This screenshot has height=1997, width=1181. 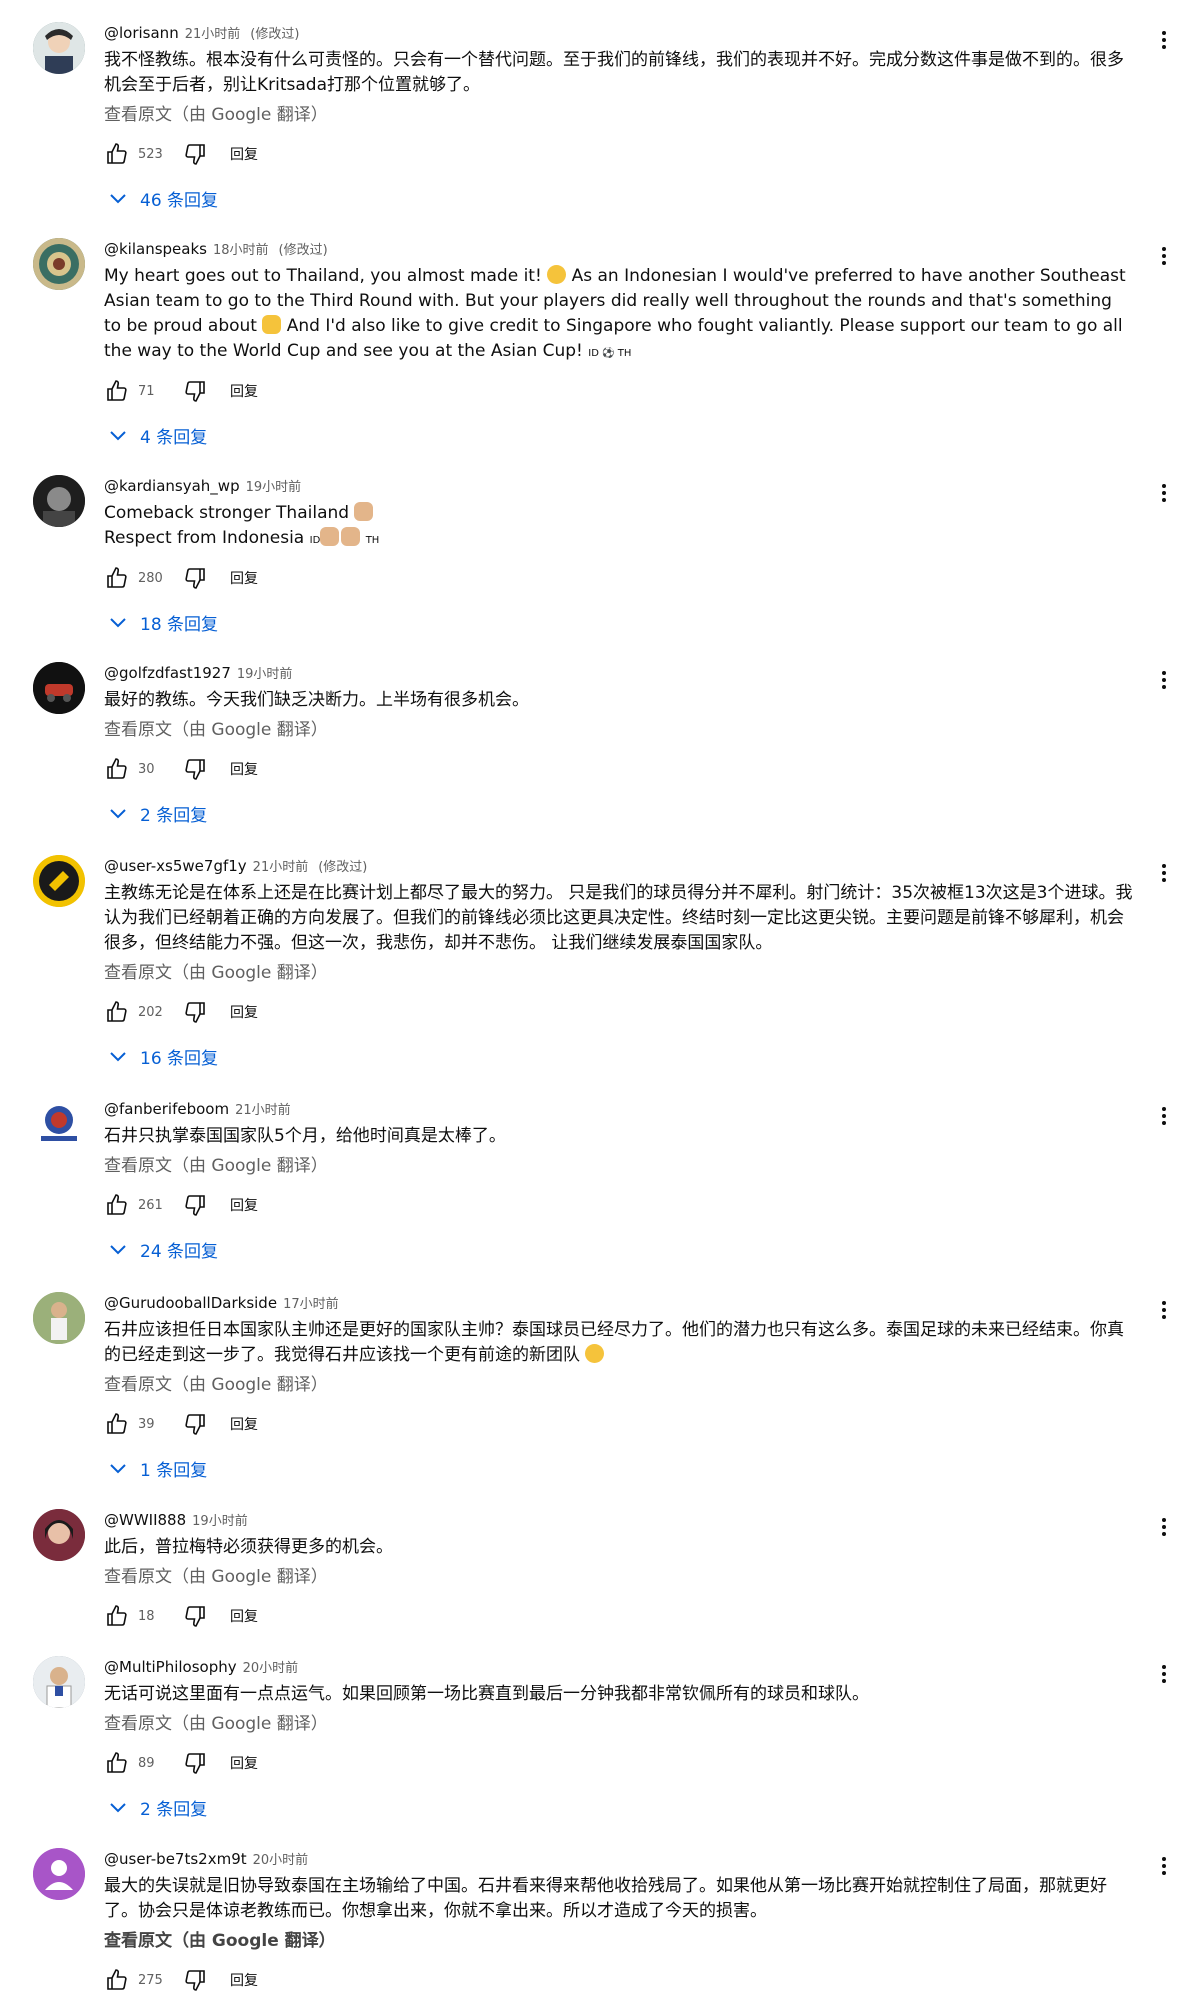 What do you see at coordinates (190, 1303) in the screenshot?
I see `comment-author: @GurudooballDarkside` at bounding box center [190, 1303].